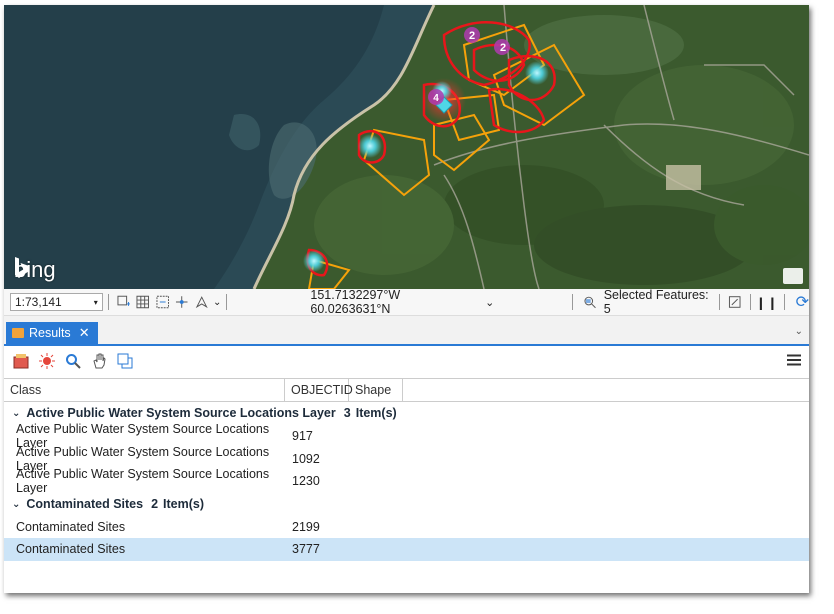  What do you see at coordinates (802, 302) in the screenshot?
I see `refresh-icon: ⟳` at bounding box center [802, 302].